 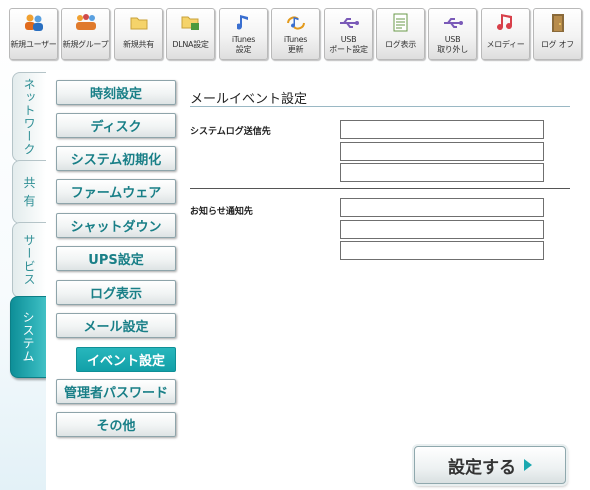 What do you see at coordinates (138, 34) in the screenshot?
I see `new-share-button: 新規共有` at bounding box center [138, 34].